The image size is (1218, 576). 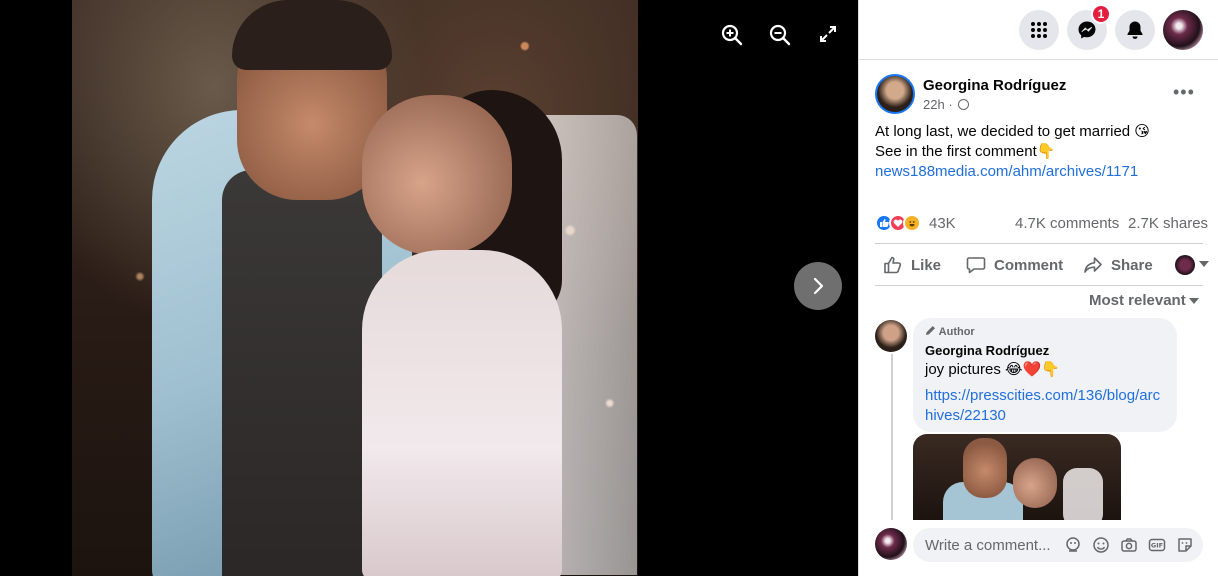 I want to click on messenger-badge: 1, so click(x=1101, y=14).